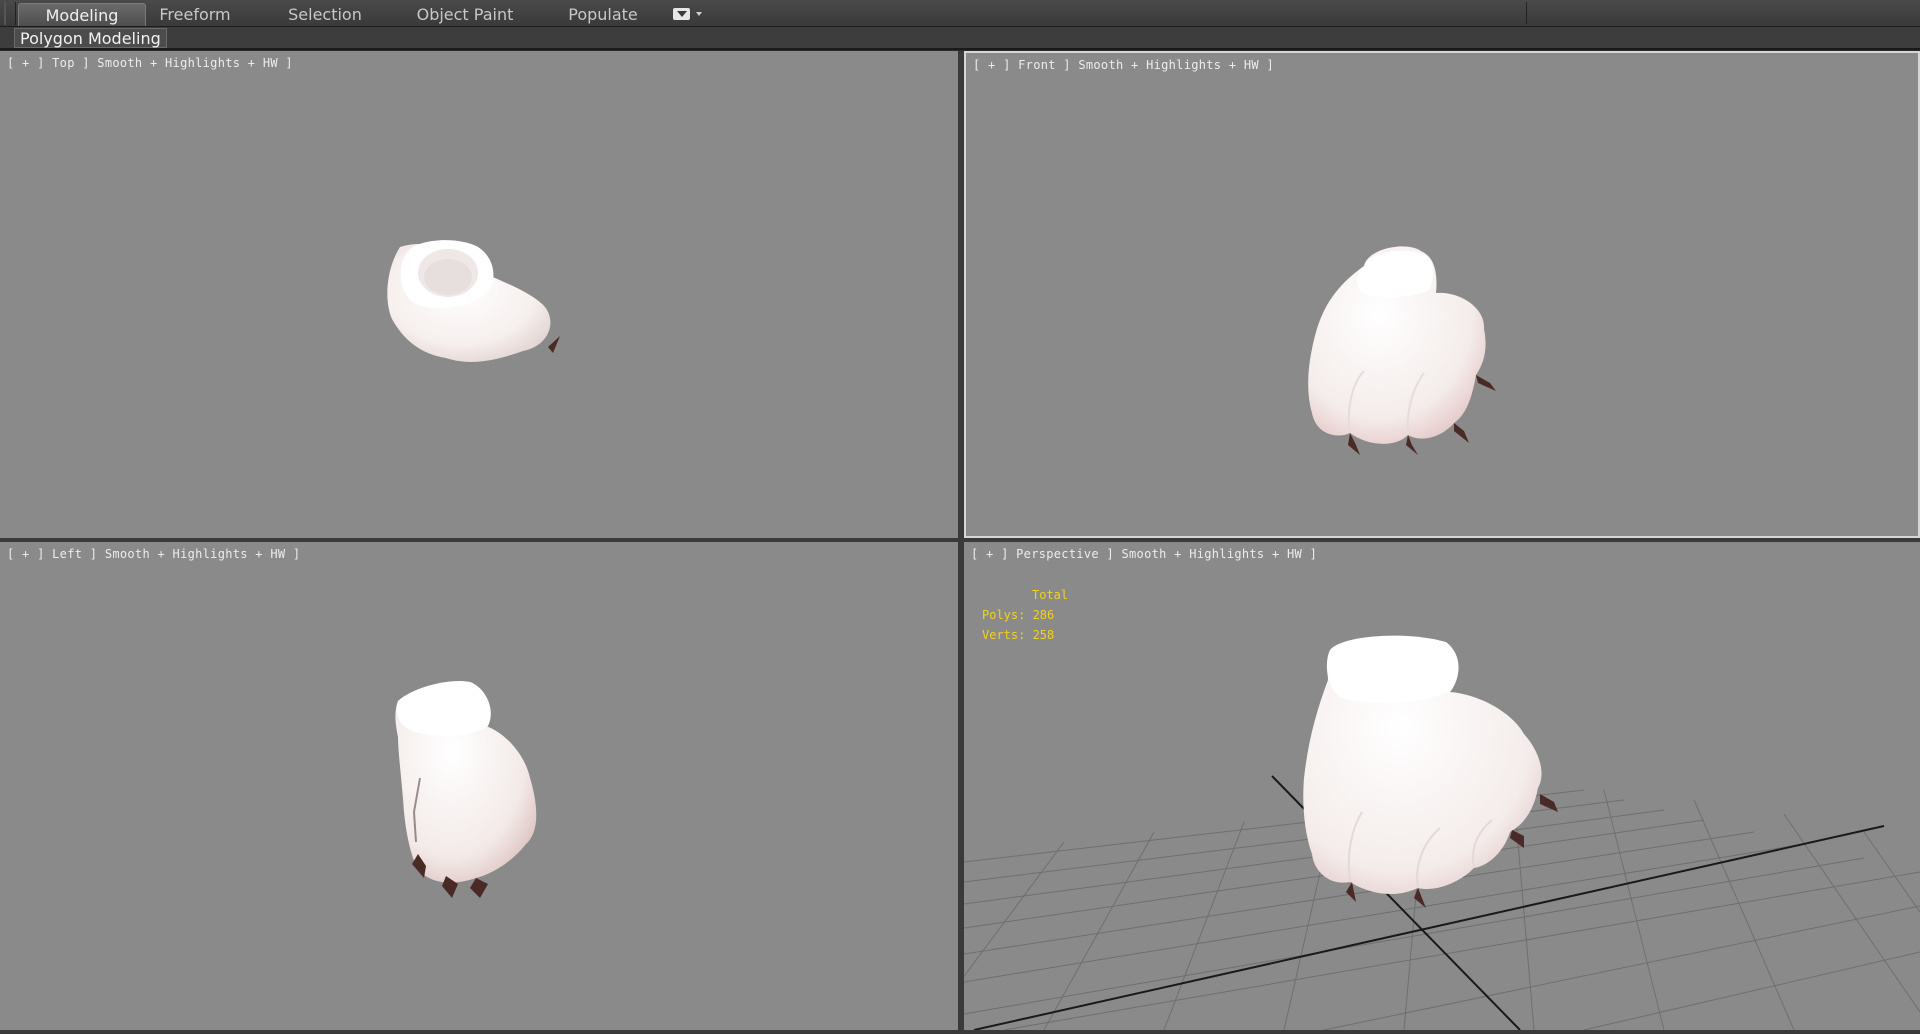  I want to click on tab-selection: Selection, so click(325, 14).